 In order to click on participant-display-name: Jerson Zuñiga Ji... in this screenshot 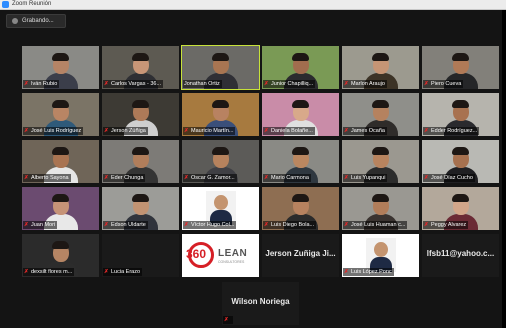, I will do `click(300, 253)`.